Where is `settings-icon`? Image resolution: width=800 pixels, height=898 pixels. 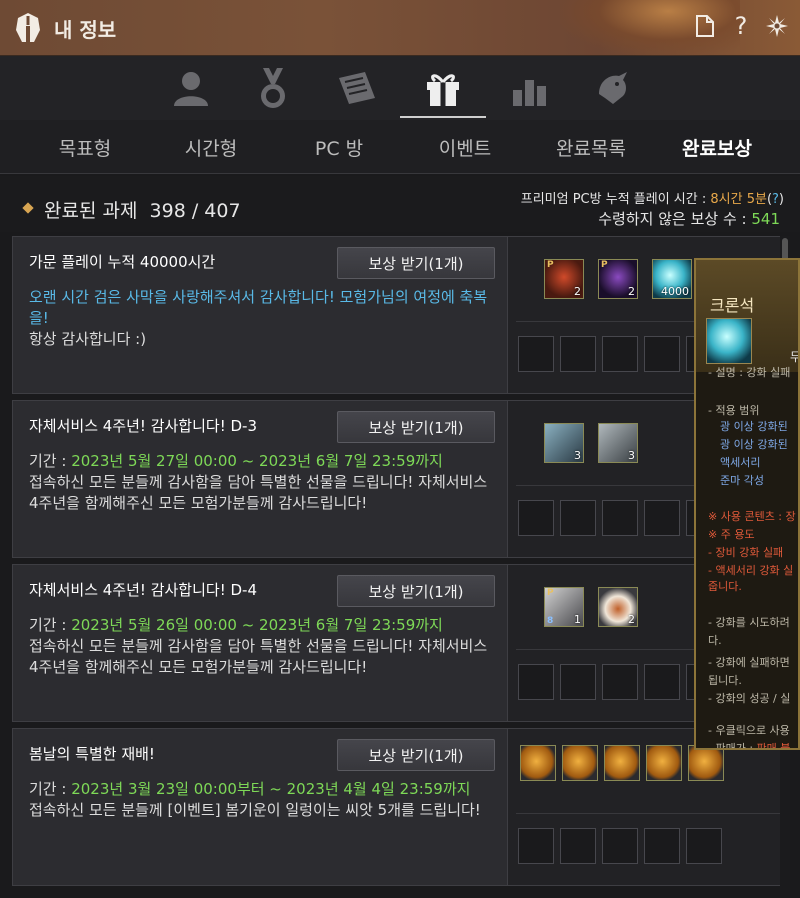 settings-icon is located at coordinates (777, 26).